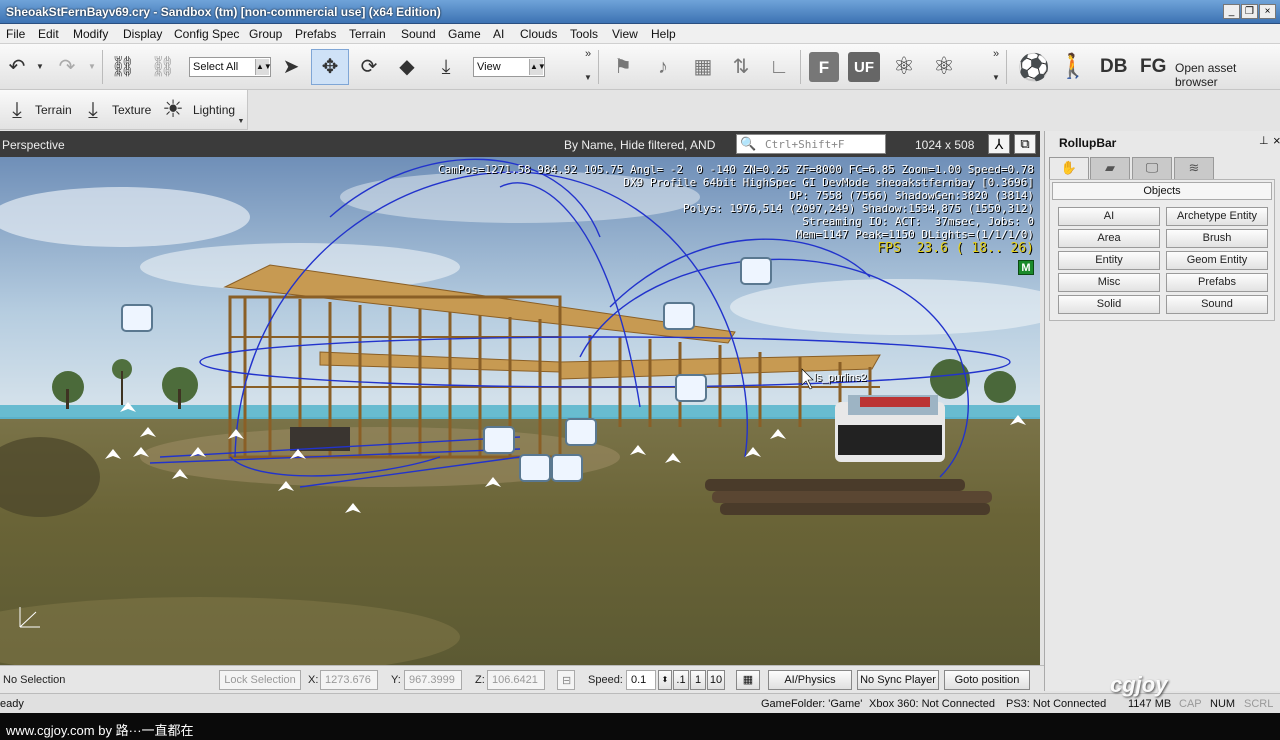  Describe the element at coordinates (1194, 168) in the screenshot. I see `tab-layers-icon: ≋` at that location.